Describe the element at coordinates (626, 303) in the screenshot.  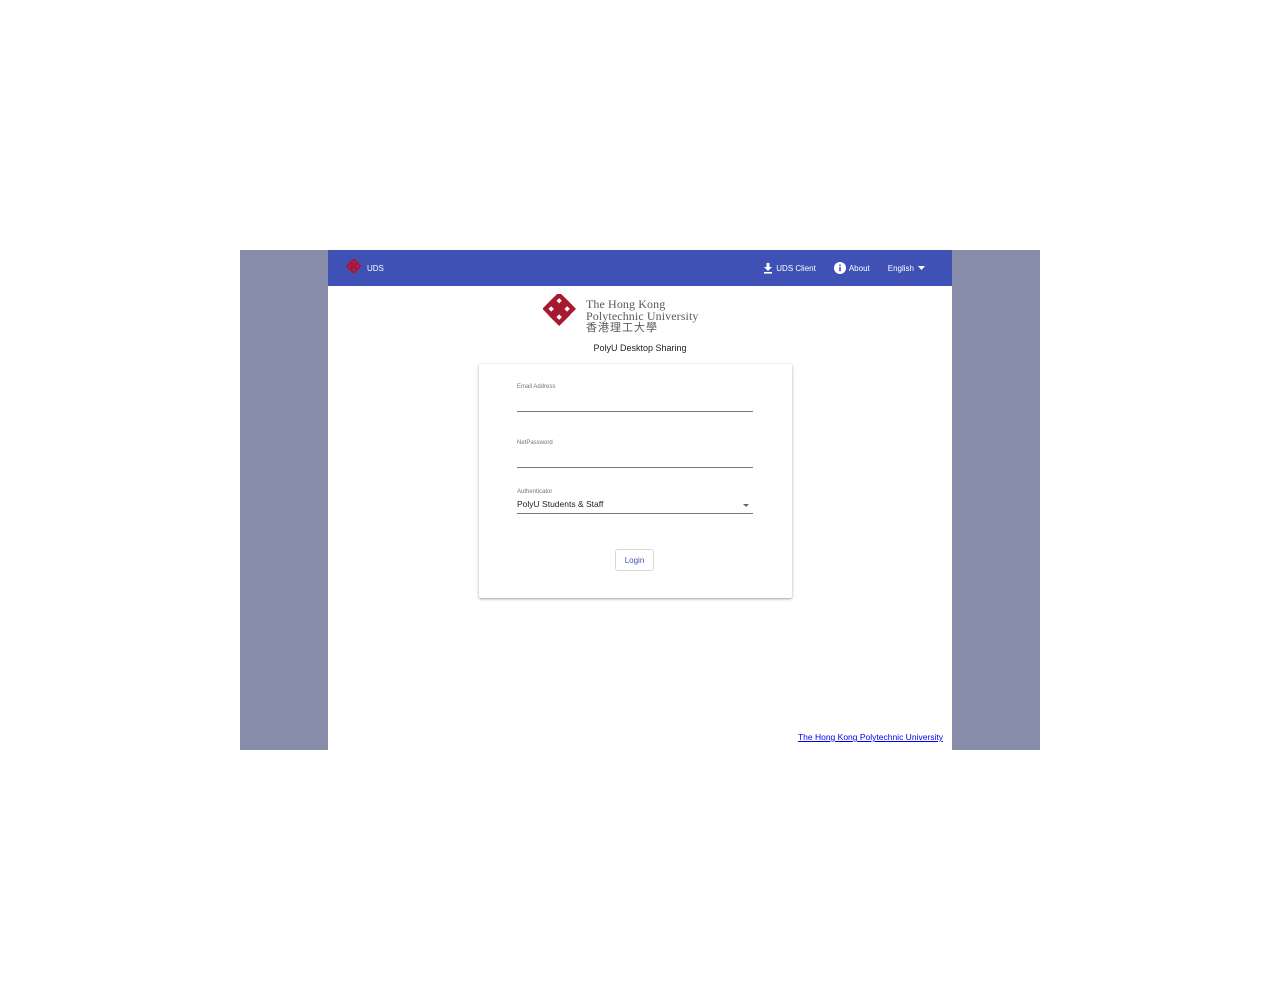
I see `logo-english-line1: The Hong Kong` at that location.